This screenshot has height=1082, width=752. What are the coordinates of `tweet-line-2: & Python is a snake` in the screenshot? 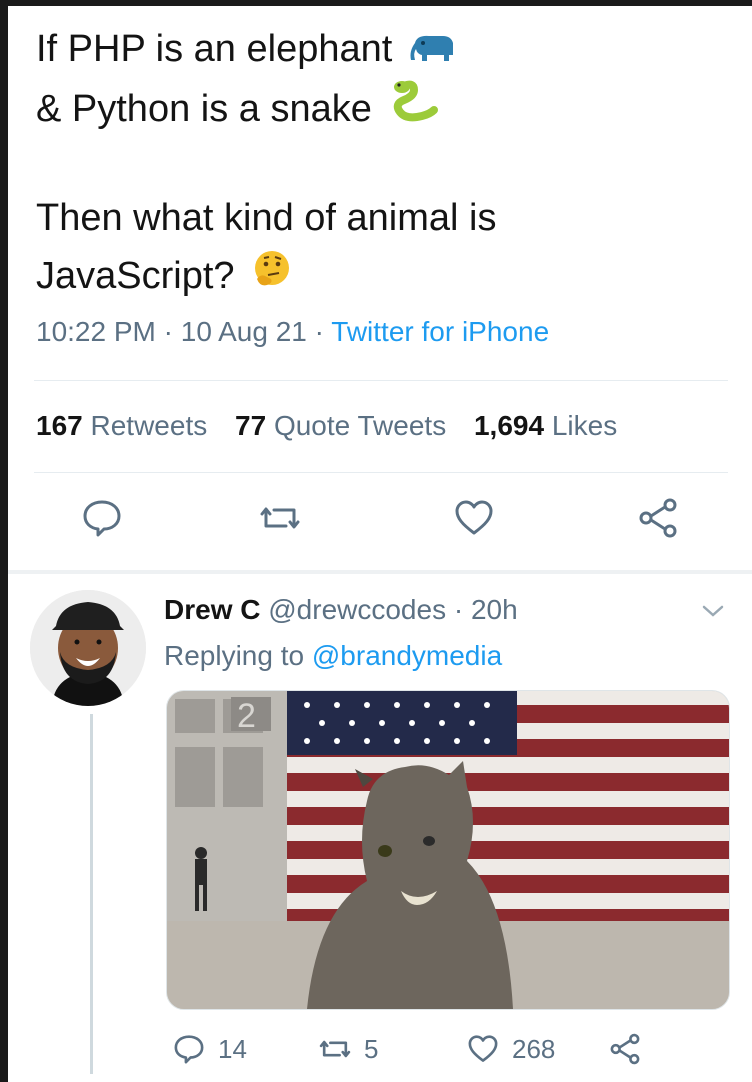 It's located at (204, 108).